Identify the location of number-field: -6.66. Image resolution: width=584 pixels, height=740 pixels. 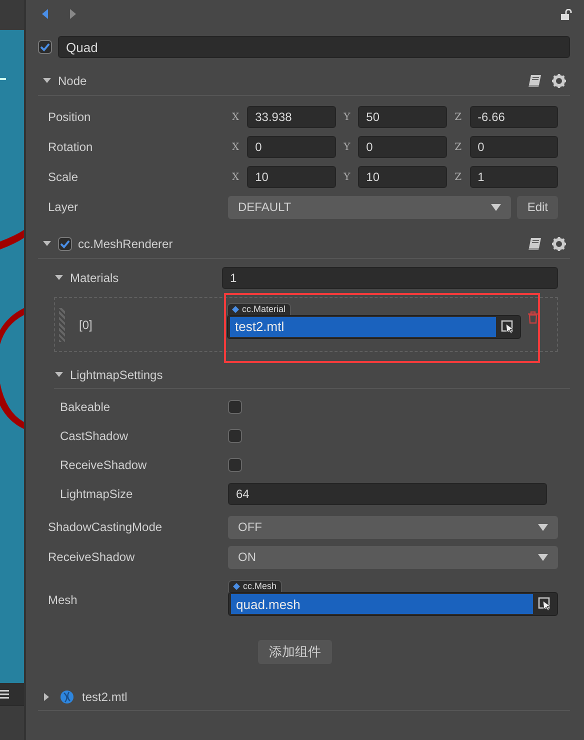
(514, 117).